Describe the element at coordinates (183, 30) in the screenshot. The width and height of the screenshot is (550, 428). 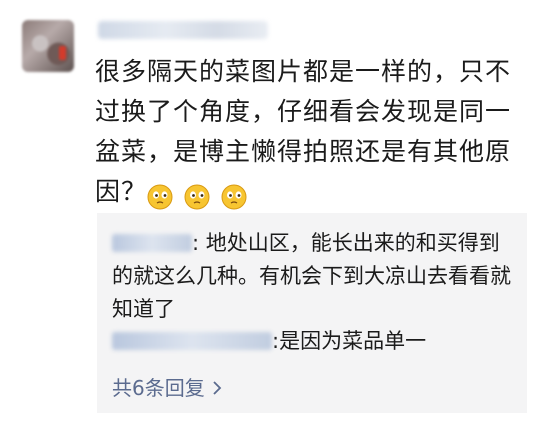
I see `username-blurred` at that location.